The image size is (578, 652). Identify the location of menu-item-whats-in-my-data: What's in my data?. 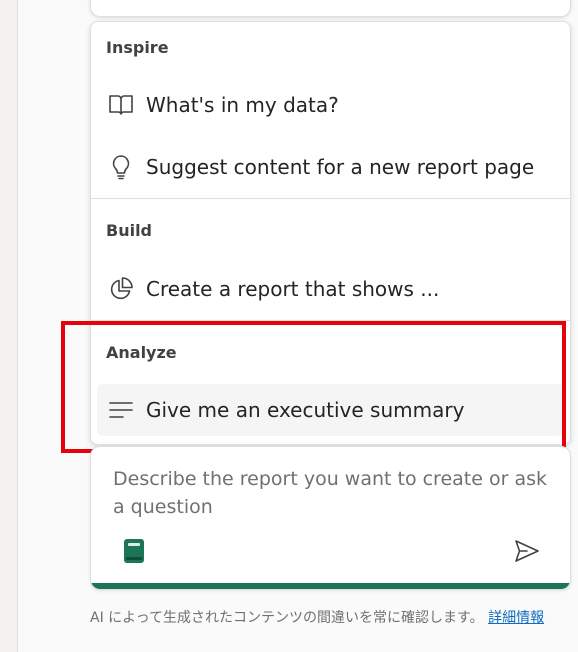
(330, 105).